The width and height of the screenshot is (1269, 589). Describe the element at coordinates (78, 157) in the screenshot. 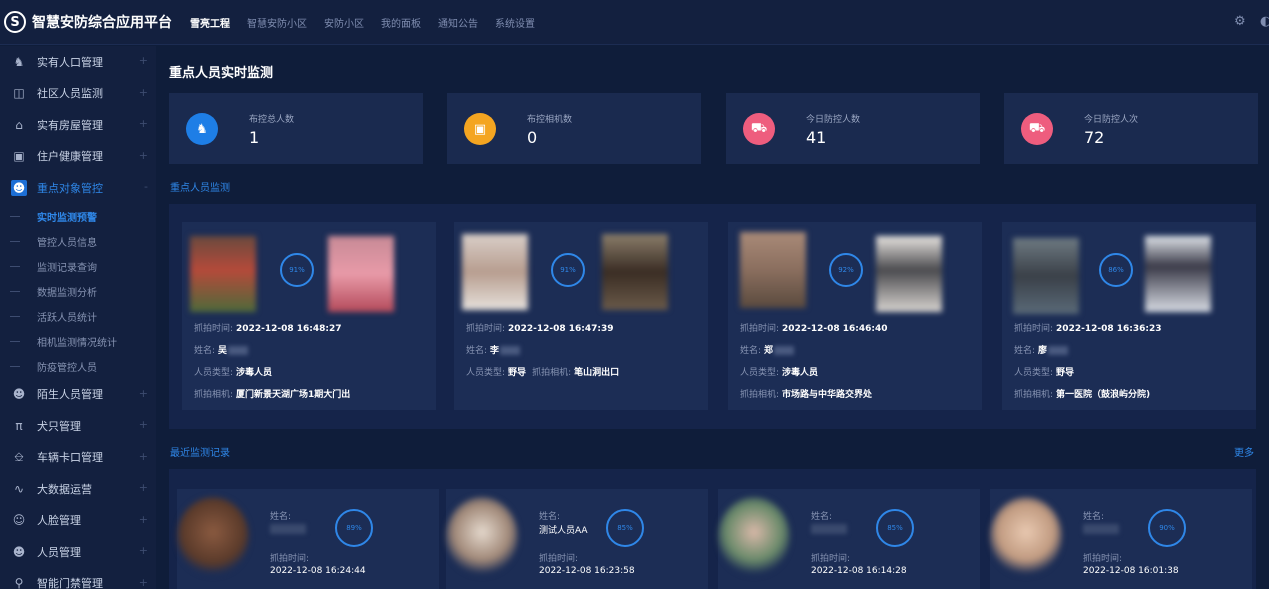

I see `sidebar-item-health: ▣ 住户健康管理 +` at that location.